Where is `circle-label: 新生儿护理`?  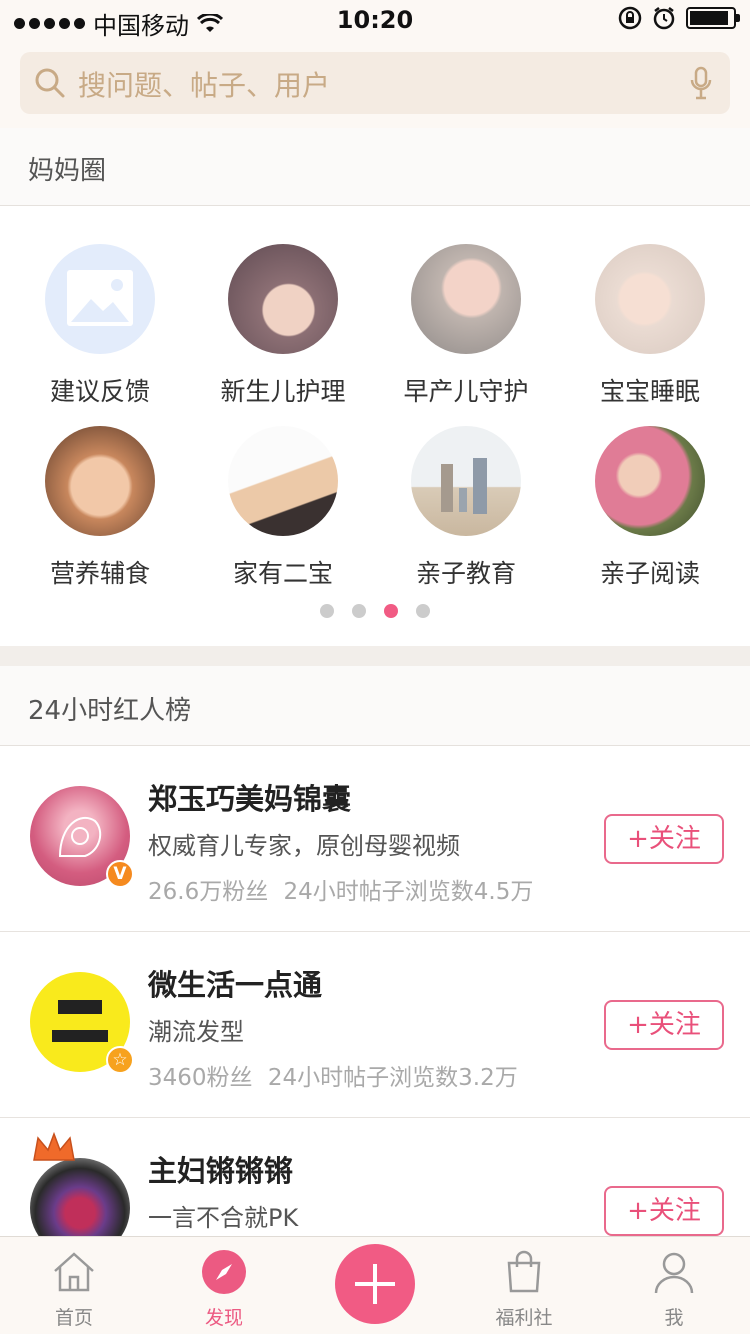 circle-label: 新生儿护理 is located at coordinates (283, 391).